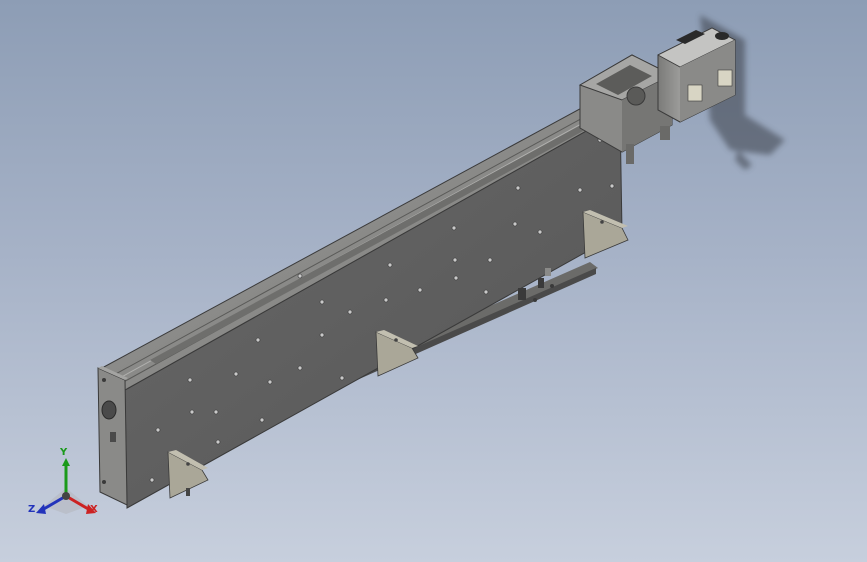 The image size is (867, 562). Describe the element at coordinates (66, 486) in the screenshot. I see `coordinate-triad: Y X Z` at that location.